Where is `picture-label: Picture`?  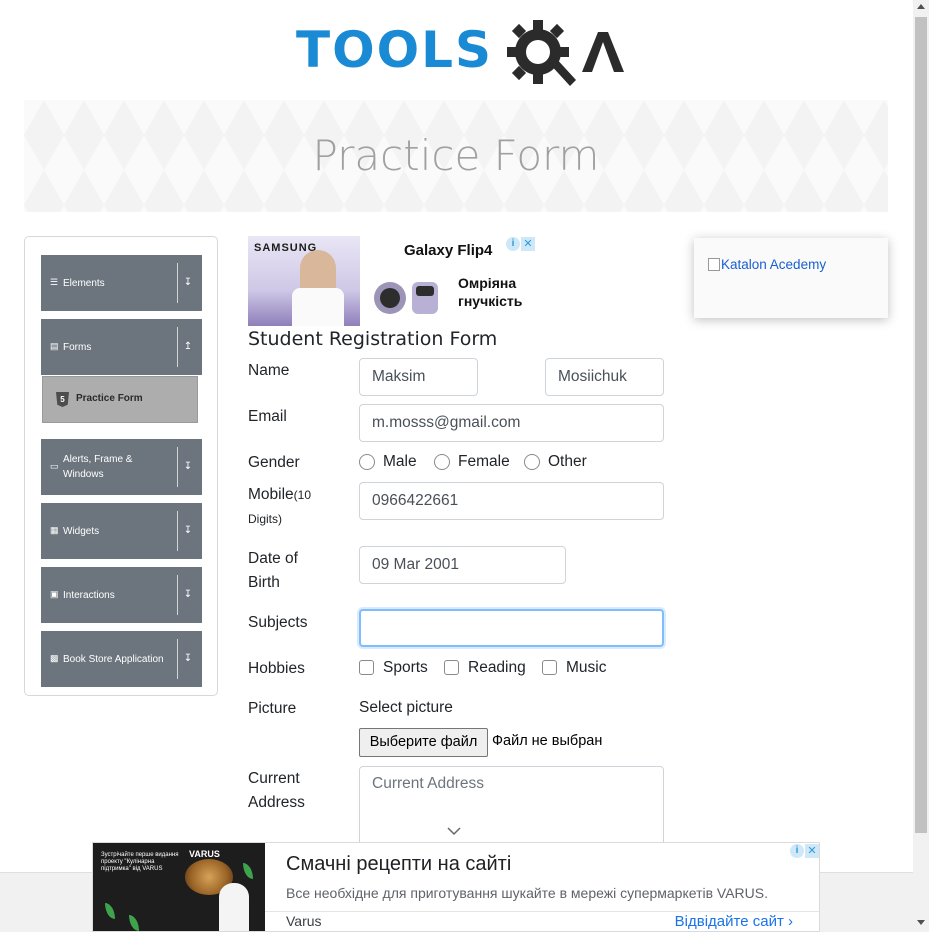 picture-label: Picture is located at coordinates (272, 708).